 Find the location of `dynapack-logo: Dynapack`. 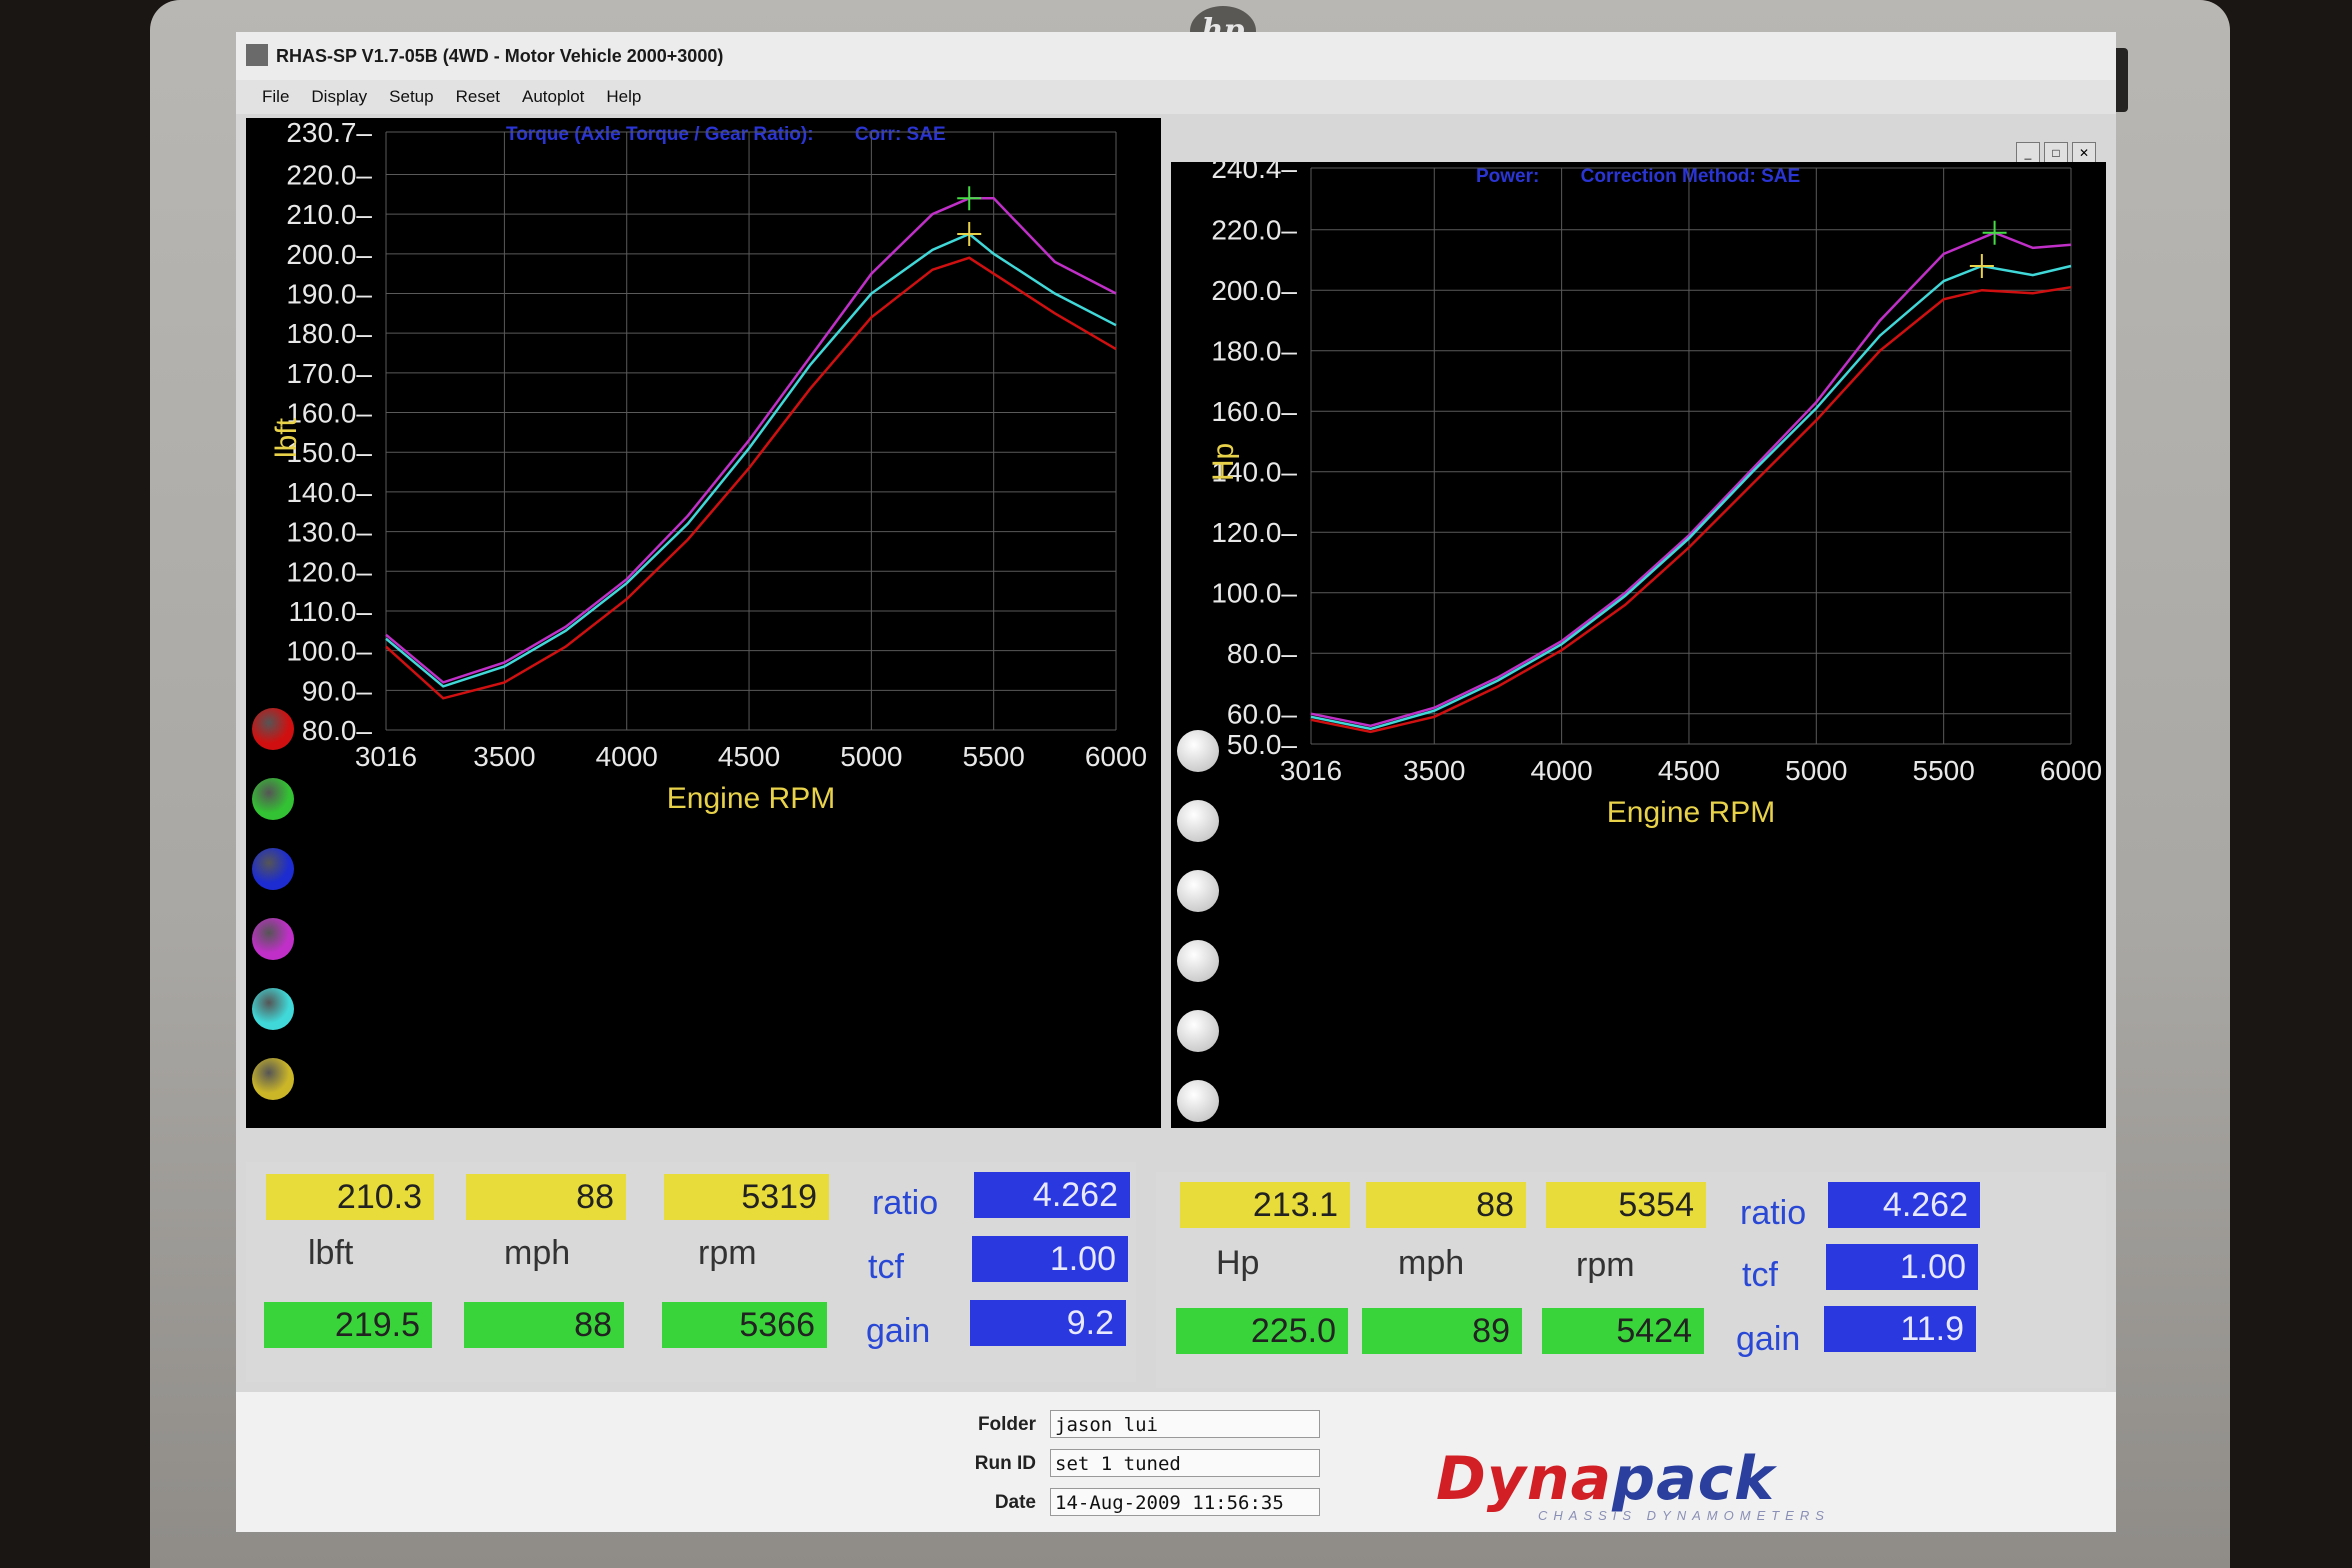

dynapack-logo: Dynapack is located at coordinates (1605, 1479).